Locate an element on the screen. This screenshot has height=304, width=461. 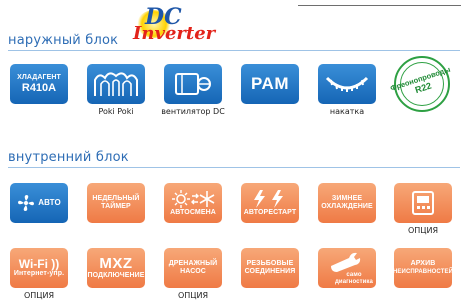
logo-inverter-text: Inverter is located at coordinates (174, 33).